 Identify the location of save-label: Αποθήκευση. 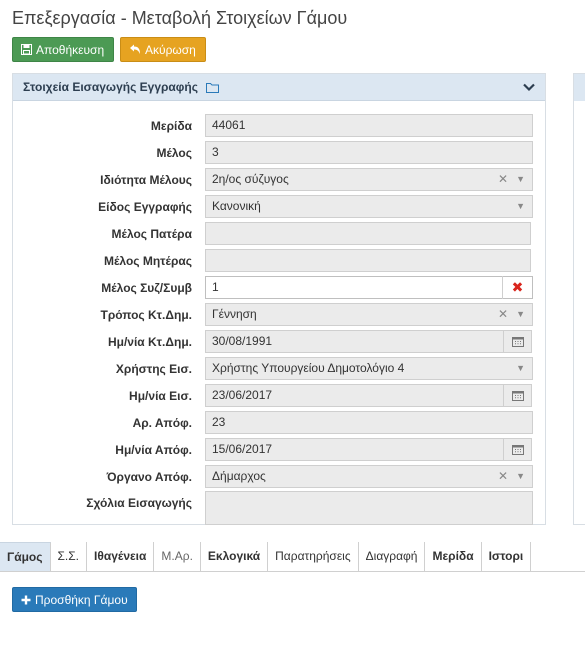
(70, 49).